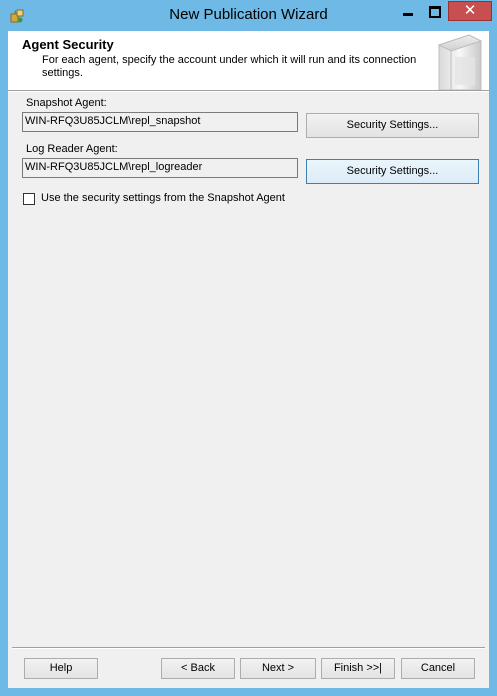 The height and width of the screenshot is (696, 497). What do you see at coordinates (61, 668) in the screenshot?
I see `help-button: Help` at bounding box center [61, 668].